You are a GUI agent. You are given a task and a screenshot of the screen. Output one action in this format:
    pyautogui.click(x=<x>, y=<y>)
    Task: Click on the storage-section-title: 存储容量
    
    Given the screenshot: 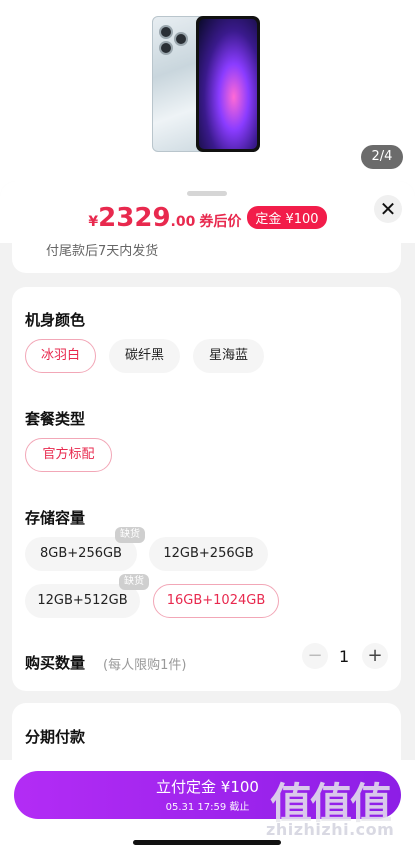 What is the action you would take?
    pyautogui.click(x=55, y=518)
    